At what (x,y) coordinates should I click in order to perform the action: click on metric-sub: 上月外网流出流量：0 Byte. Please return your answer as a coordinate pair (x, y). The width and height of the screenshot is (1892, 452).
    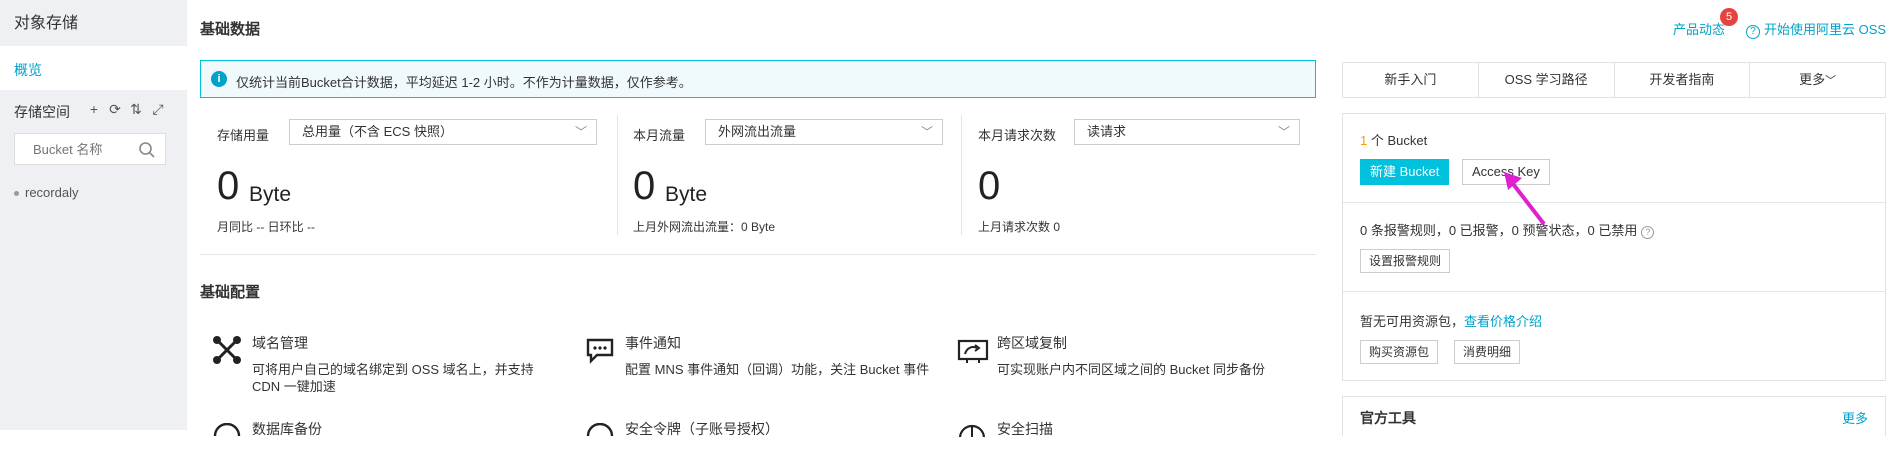
    Looking at the image, I should click on (704, 227).